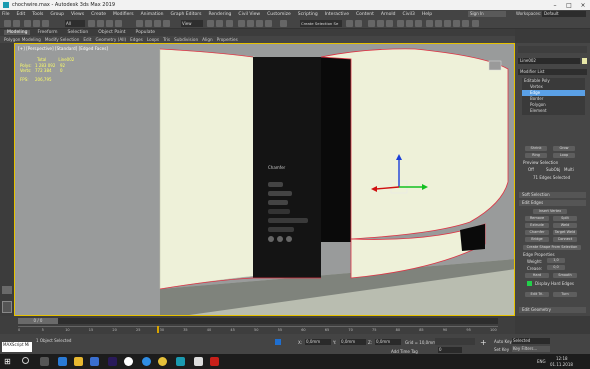  What do you see at coordinates (271, 239) in the screenshot?
I see `caddy-ok-icon` at bounding box center [271, 239].